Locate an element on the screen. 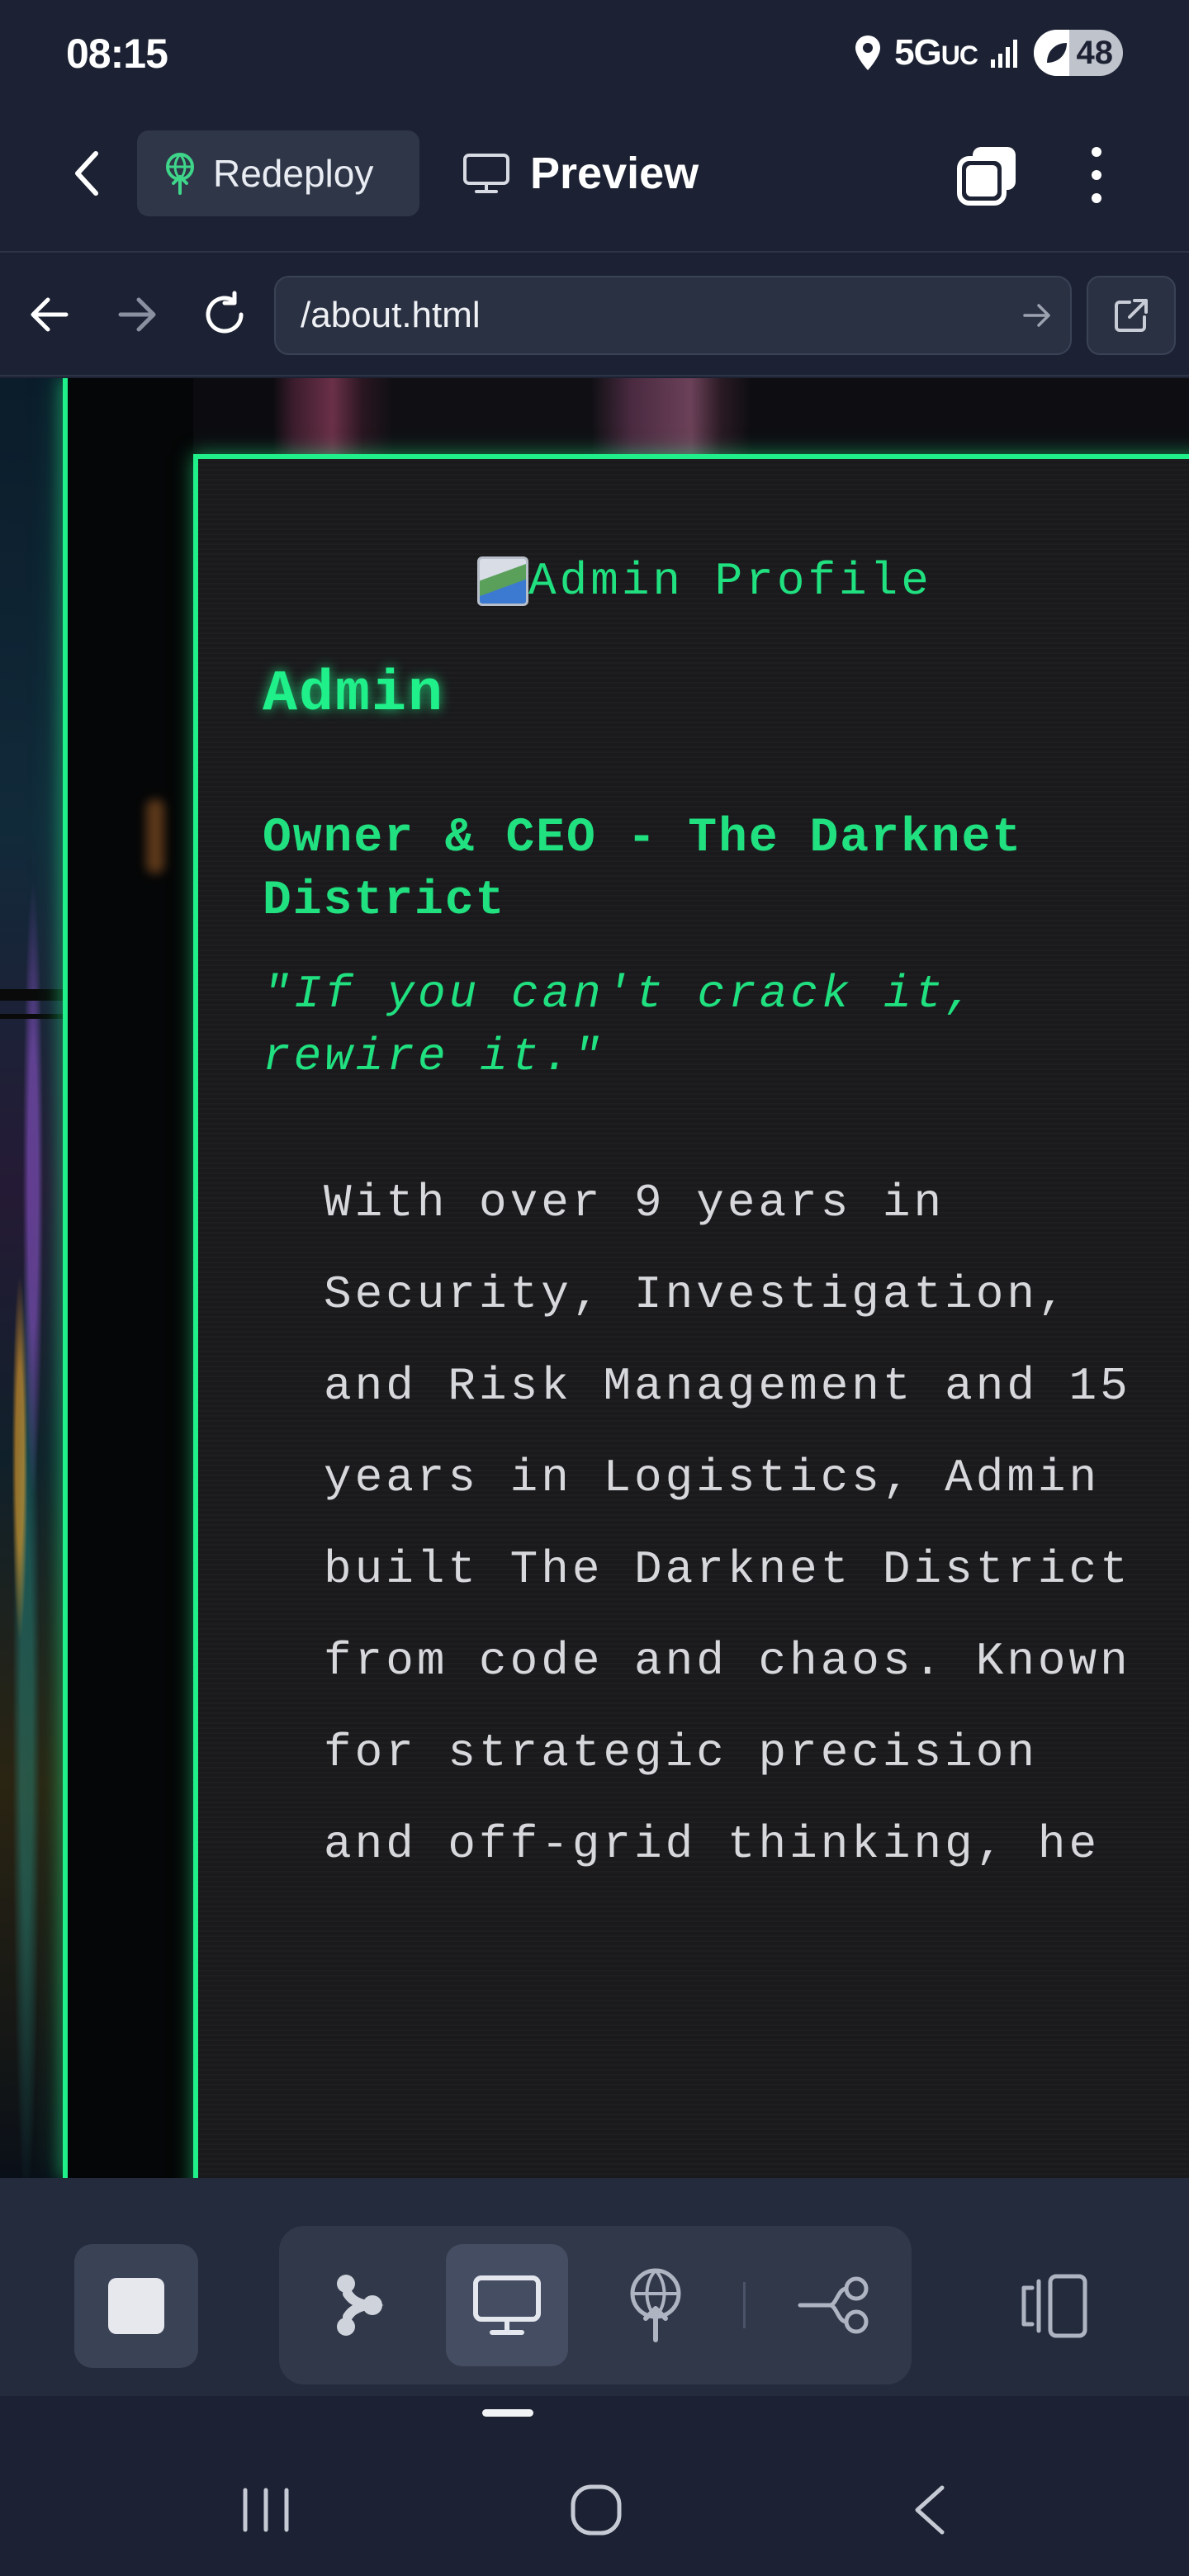 Image resolution: width=1189 pixels, height=2576 pixels. preview-tab: Preview is located at coordinates (580, 173).